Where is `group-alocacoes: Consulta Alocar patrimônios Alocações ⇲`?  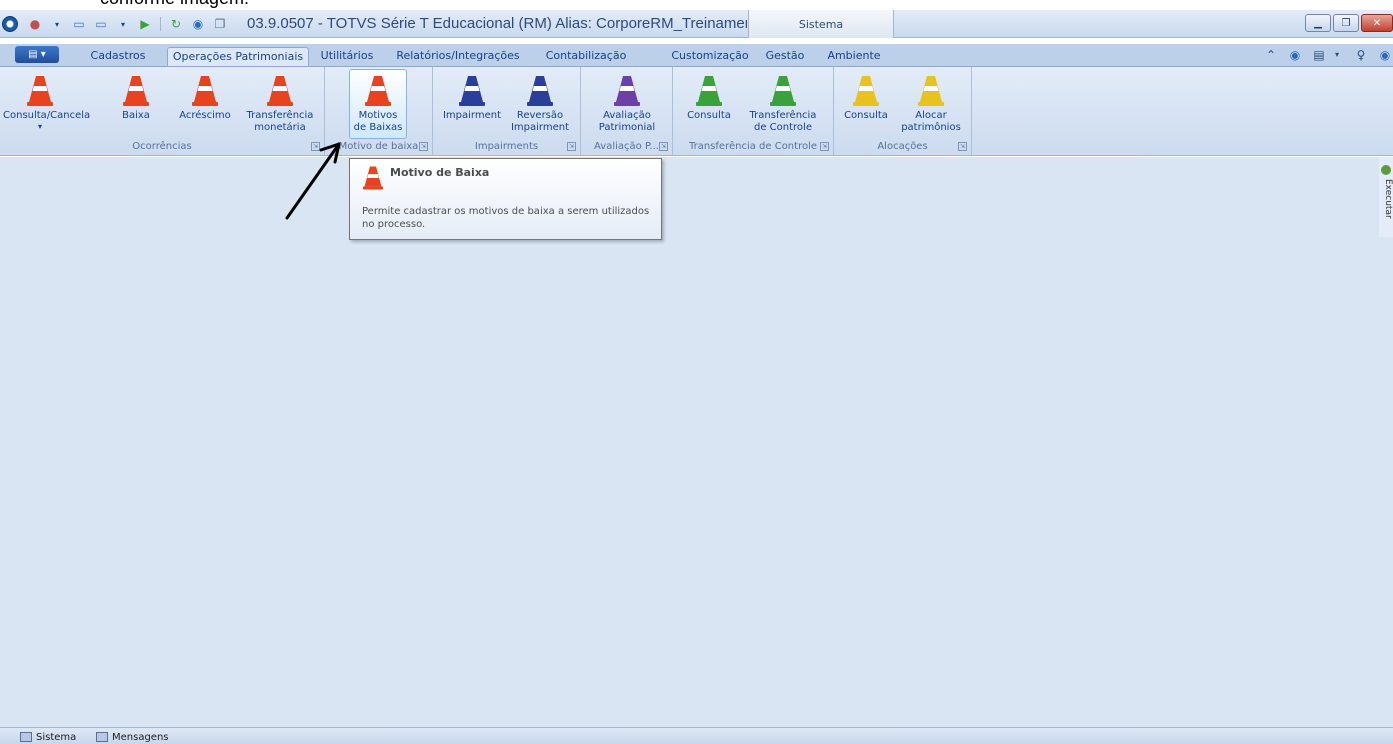
group-alocacoes: Consulta Alocar patrimônios Alocações ⇲ is located at coordinates (903, 111).